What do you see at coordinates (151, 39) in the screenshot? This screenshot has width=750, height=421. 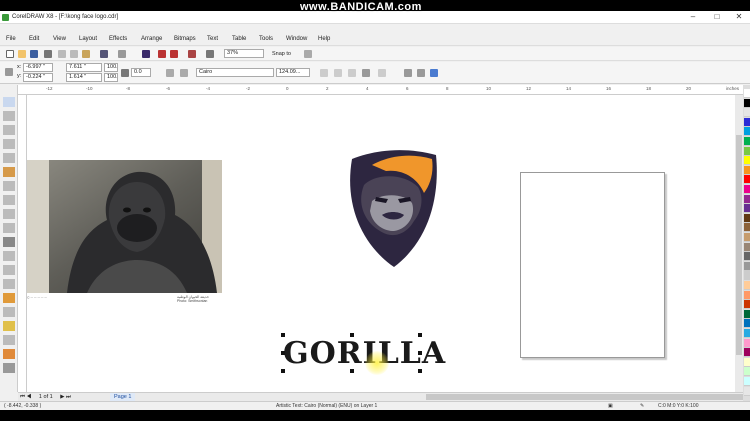 I see `menu-arrange: Arrange` at bounding box center [151, 39].